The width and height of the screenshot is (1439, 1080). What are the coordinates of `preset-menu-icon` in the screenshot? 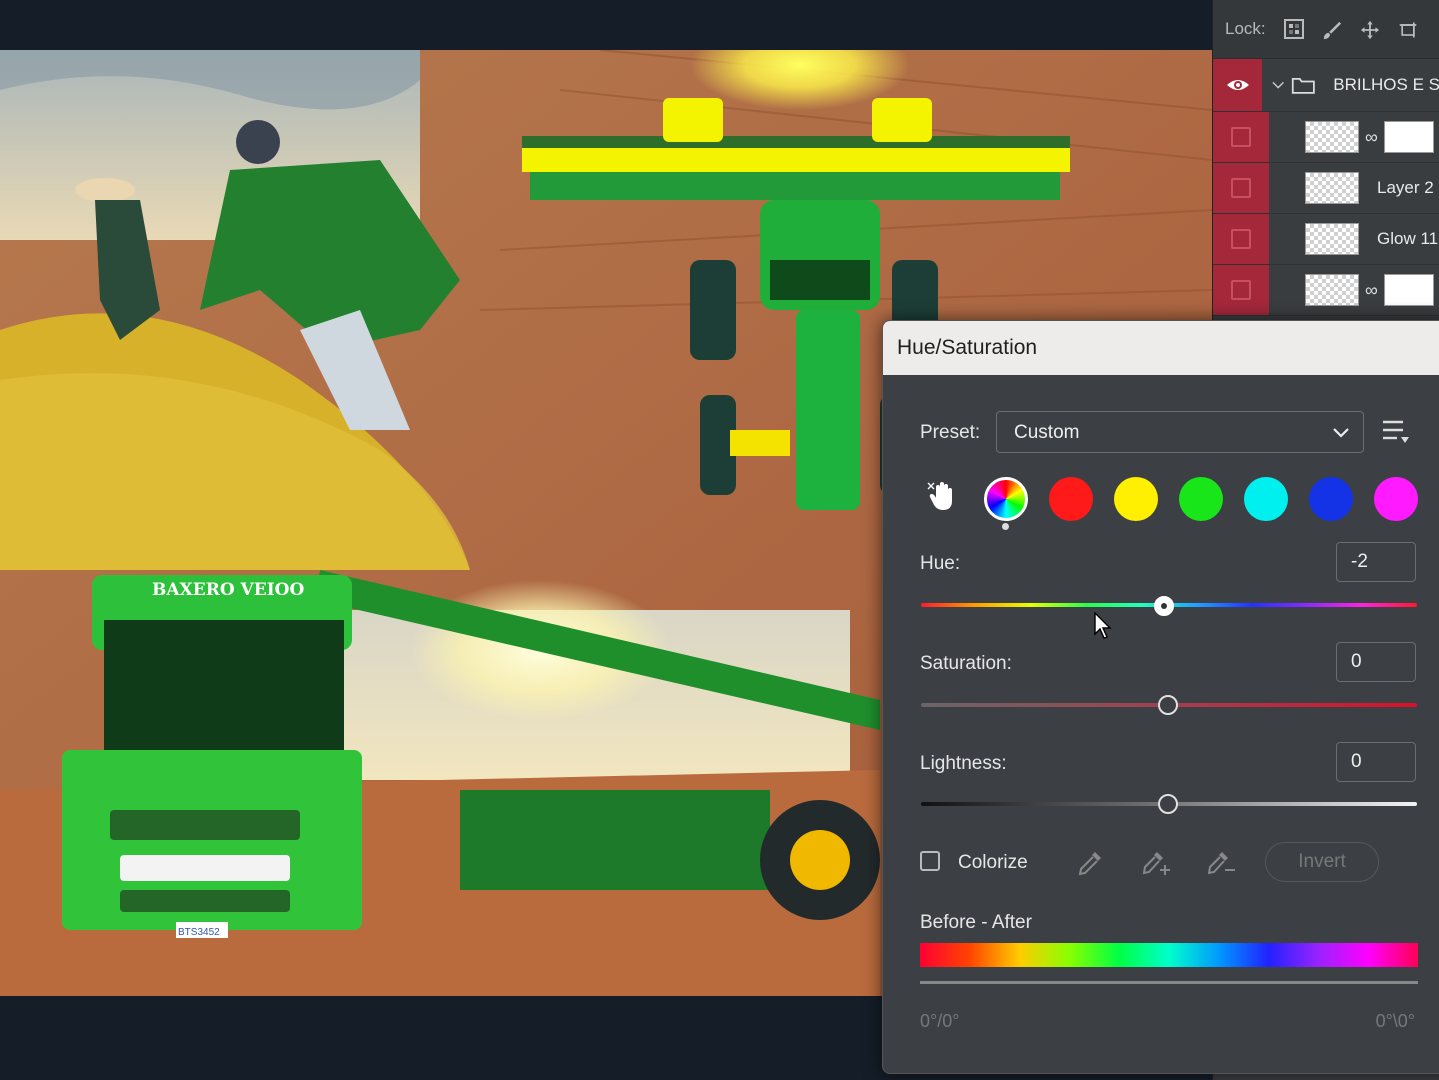 It's located at (1396, 432).